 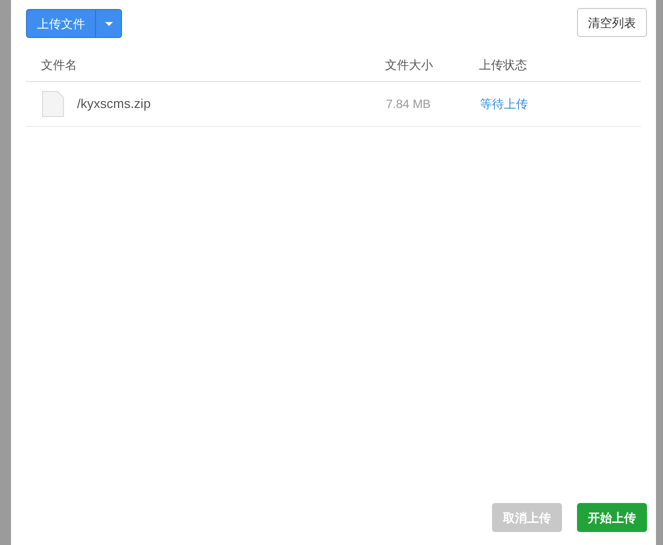 I want to click on column-header: 上传状态, so click(x=503, y=65).